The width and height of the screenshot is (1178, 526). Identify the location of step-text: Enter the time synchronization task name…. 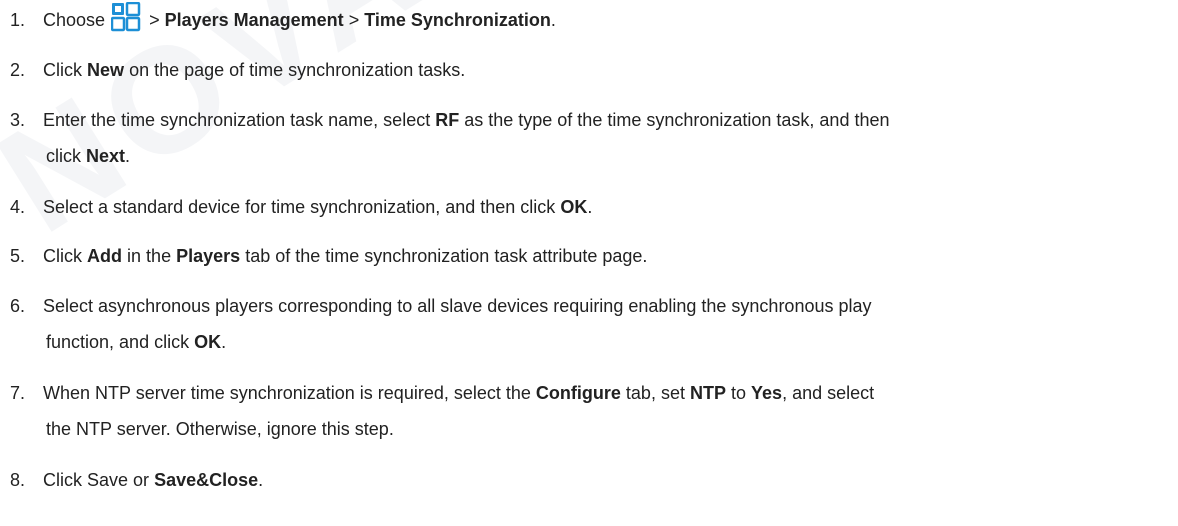
(237, 120).